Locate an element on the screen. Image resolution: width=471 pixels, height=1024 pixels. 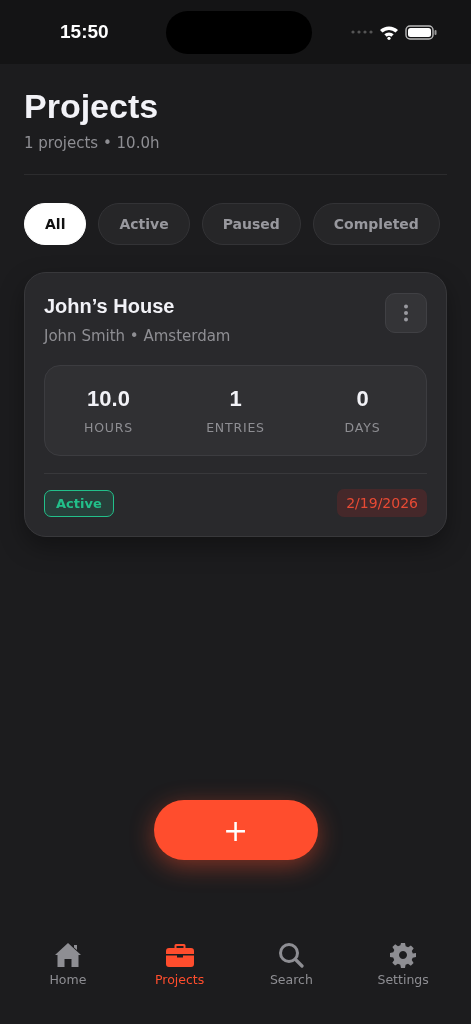
tab-item: Search is located at coordinates (291, 952).